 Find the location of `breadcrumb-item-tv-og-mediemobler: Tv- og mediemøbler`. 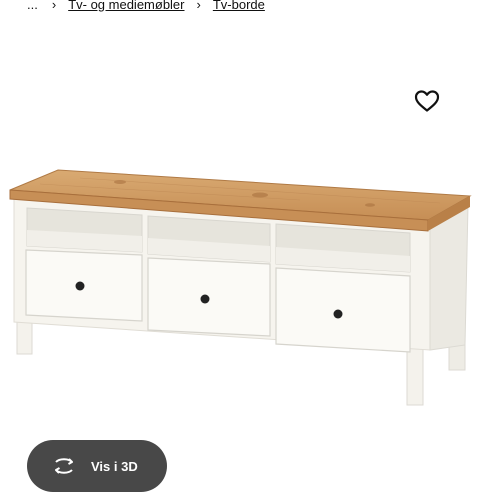

breadcrumb-item-tv-og-mediemobler: Tv- og mediemøbler is located at coordinates (126, 6).